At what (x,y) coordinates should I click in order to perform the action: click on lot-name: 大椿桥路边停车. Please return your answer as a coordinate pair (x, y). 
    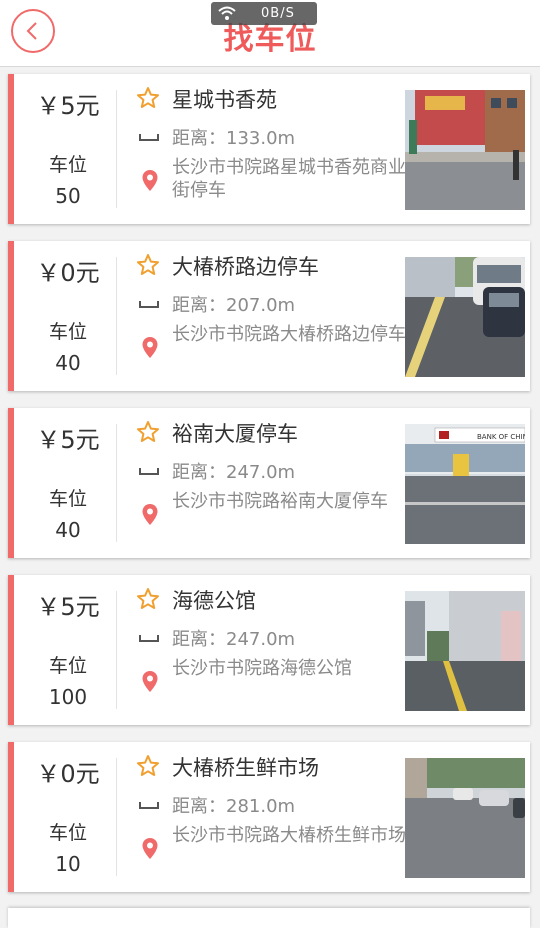
    Looking at the image, I should click on (245, 267).